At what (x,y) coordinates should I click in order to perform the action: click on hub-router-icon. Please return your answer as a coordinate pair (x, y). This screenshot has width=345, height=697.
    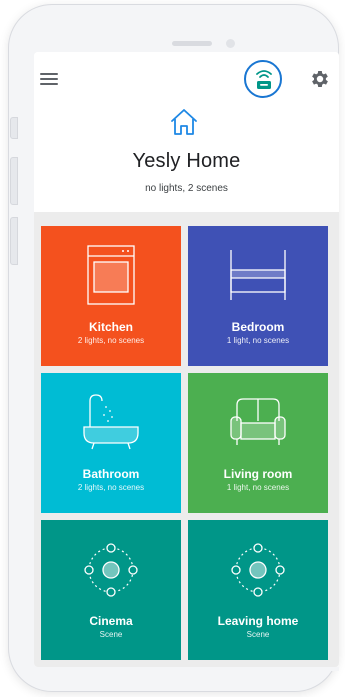
    Looking at the image, I should click on (264, 79).